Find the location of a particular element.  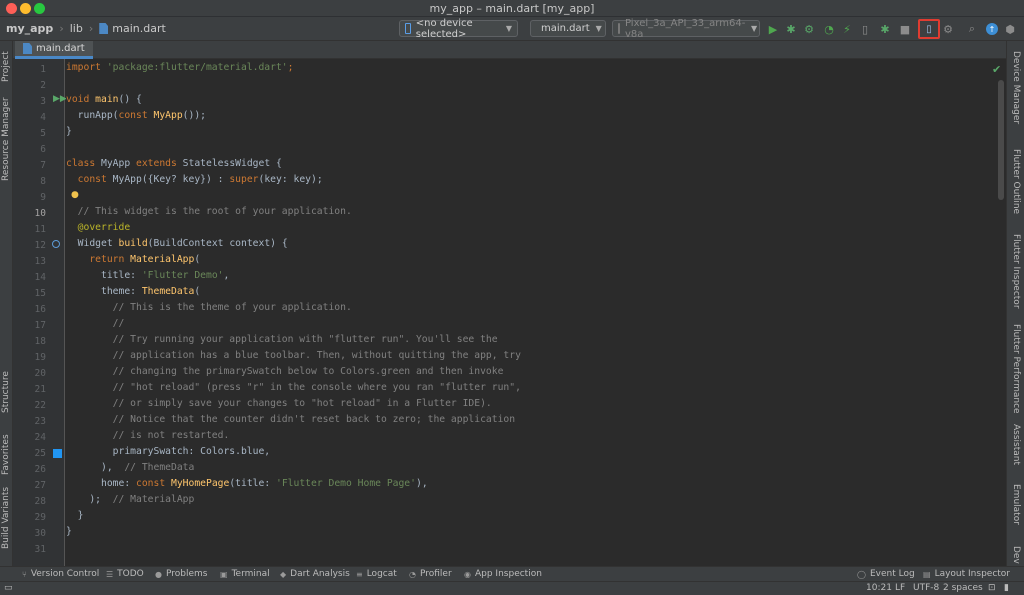

assistant-tool-button: Assistant is located at coordinates (1016, 444).